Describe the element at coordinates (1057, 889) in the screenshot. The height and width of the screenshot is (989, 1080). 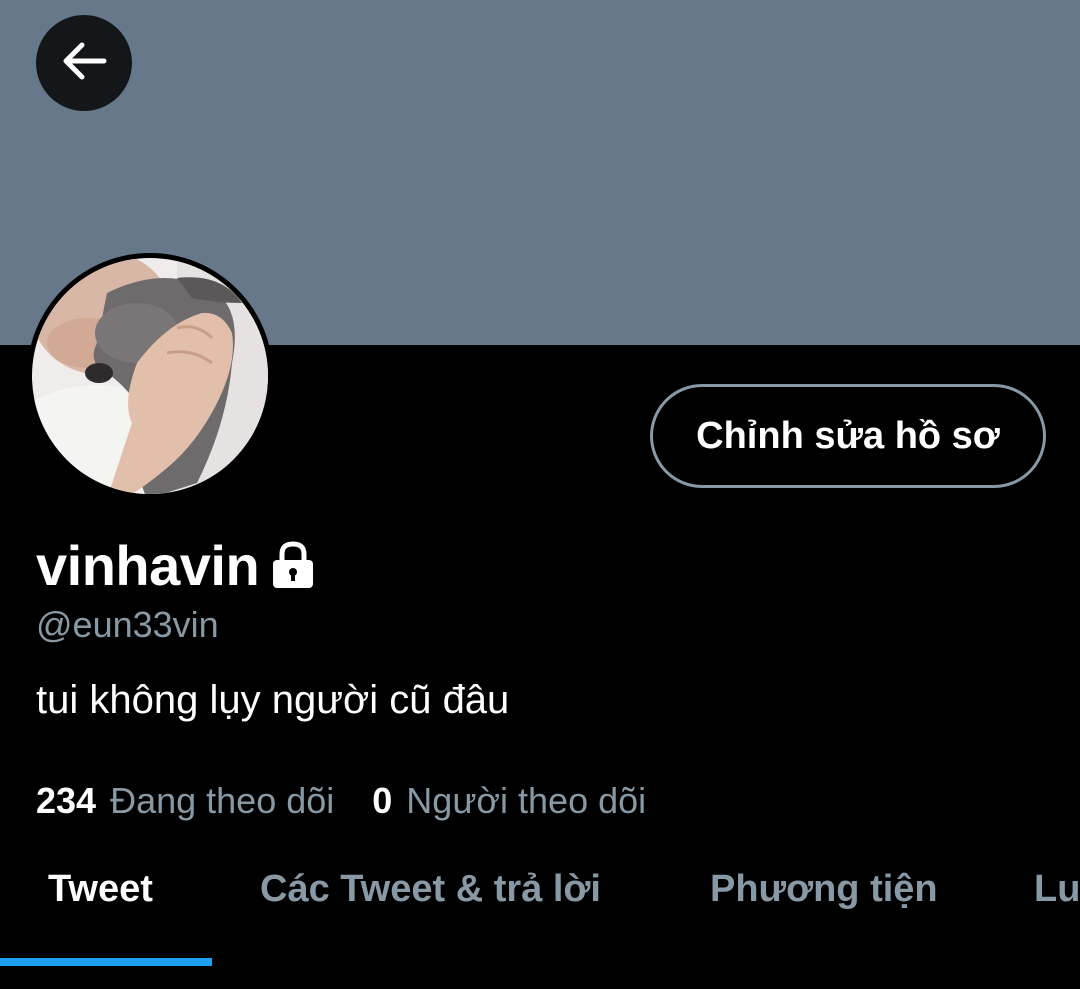
I see `tab-likes: Lu` at that location.